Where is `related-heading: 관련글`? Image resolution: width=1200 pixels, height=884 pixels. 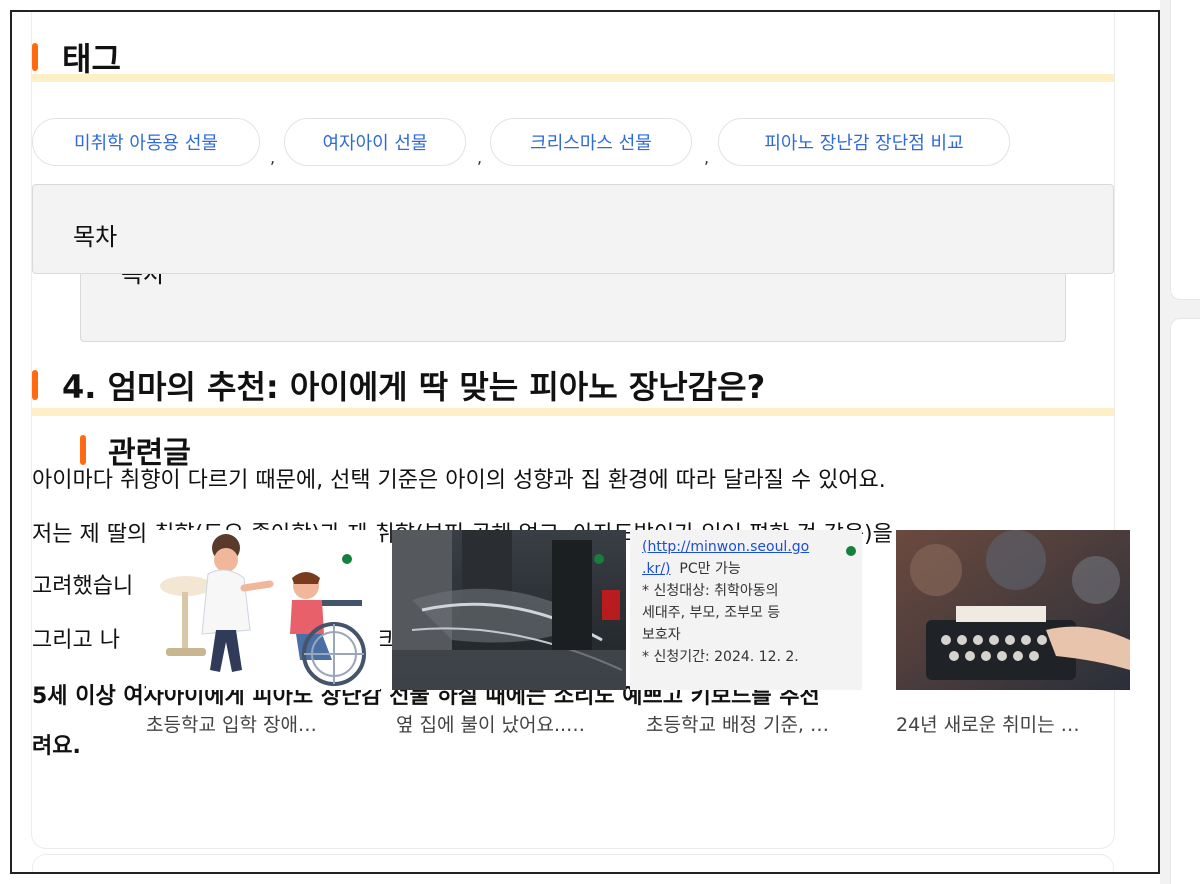 related-heading: 관련글 is located at coordinates (135, 450).